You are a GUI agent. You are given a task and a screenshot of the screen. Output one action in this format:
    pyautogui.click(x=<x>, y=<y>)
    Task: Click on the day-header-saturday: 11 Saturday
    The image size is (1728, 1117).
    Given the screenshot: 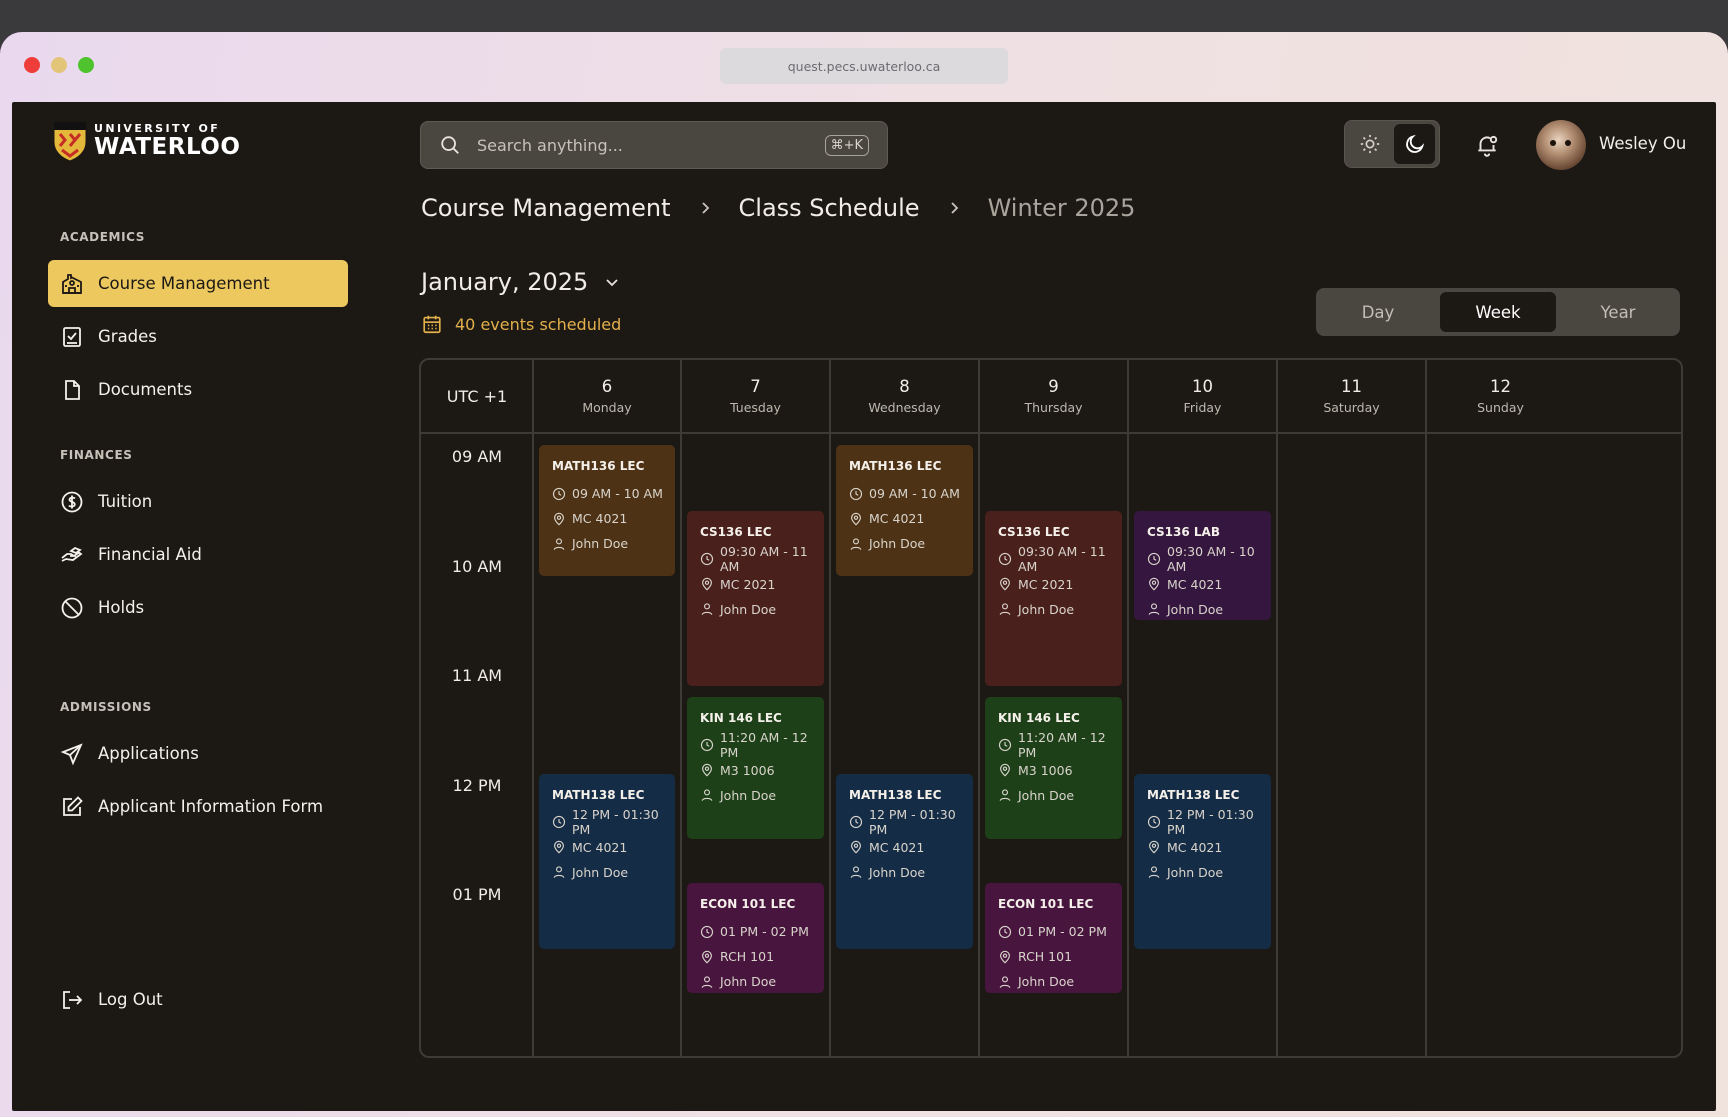 What is the action you would take?
    pyautogui.click(x=1351, y=396)
    